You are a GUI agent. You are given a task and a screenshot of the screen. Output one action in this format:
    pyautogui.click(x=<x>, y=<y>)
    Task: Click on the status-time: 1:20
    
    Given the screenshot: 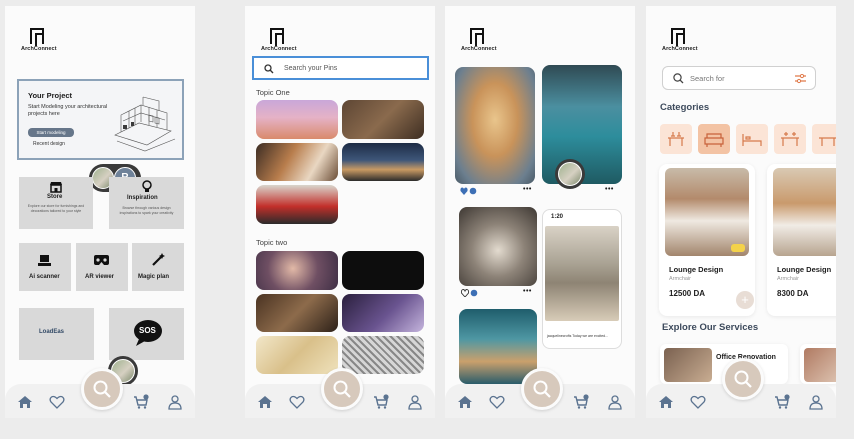 What is the action you would take?
    pyautogui.click(x=557, y=217)
    